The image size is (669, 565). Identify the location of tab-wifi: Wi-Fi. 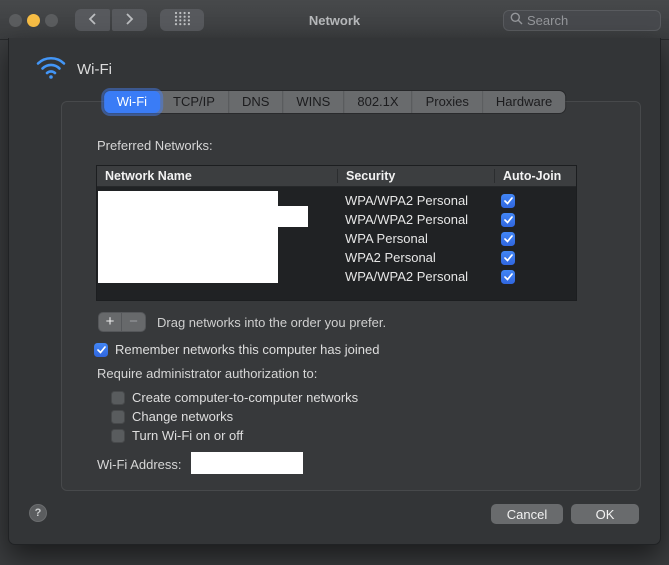
(132, 102).